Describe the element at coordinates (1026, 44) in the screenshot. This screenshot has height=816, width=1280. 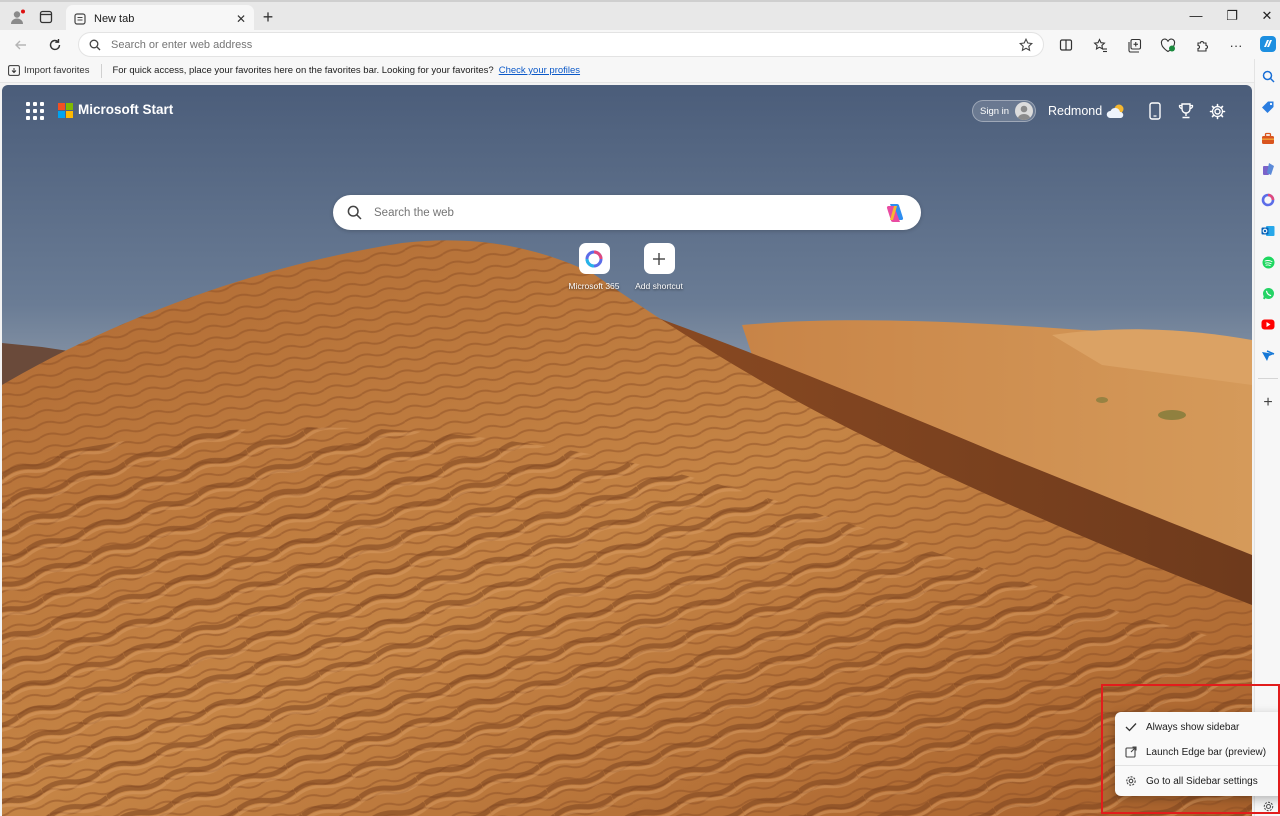
I see `favorite-star-icon` at that location.